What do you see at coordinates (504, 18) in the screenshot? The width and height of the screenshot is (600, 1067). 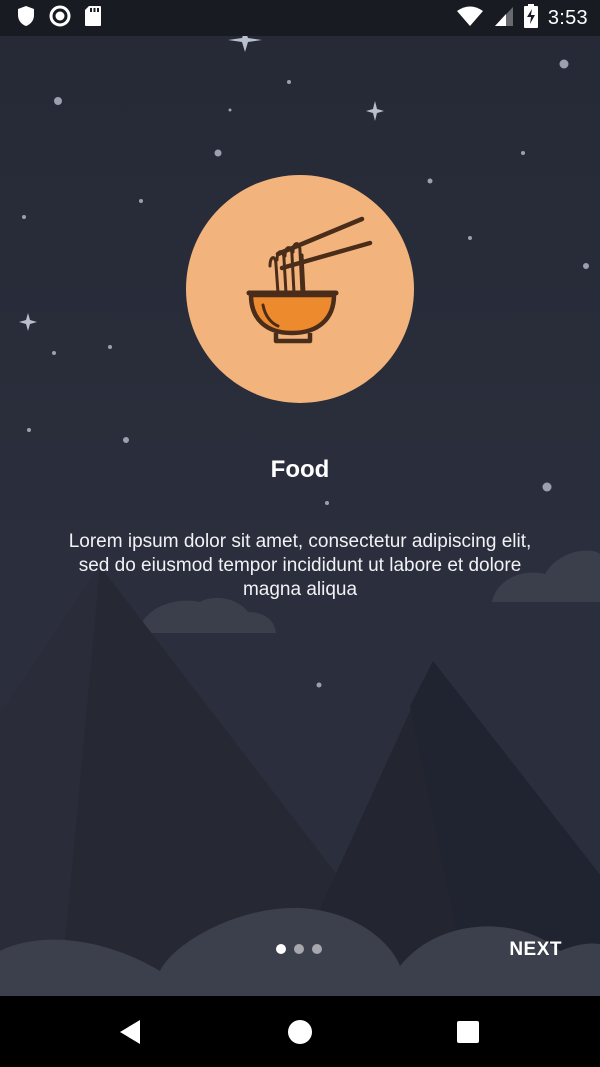 I see `signal-icon` at bounding box center [504, 18].